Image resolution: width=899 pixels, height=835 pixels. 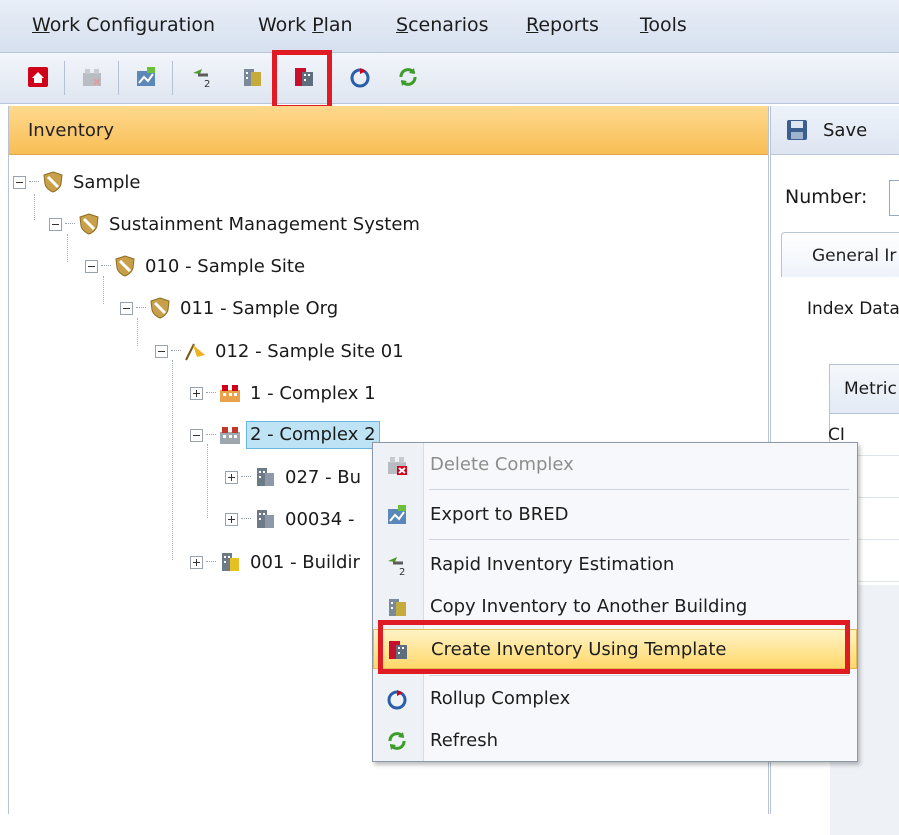 What do you see at coordinates (302, 80) in the screenshot?
I see `toolbar-highlight-box` at bounding box center [302, 80].